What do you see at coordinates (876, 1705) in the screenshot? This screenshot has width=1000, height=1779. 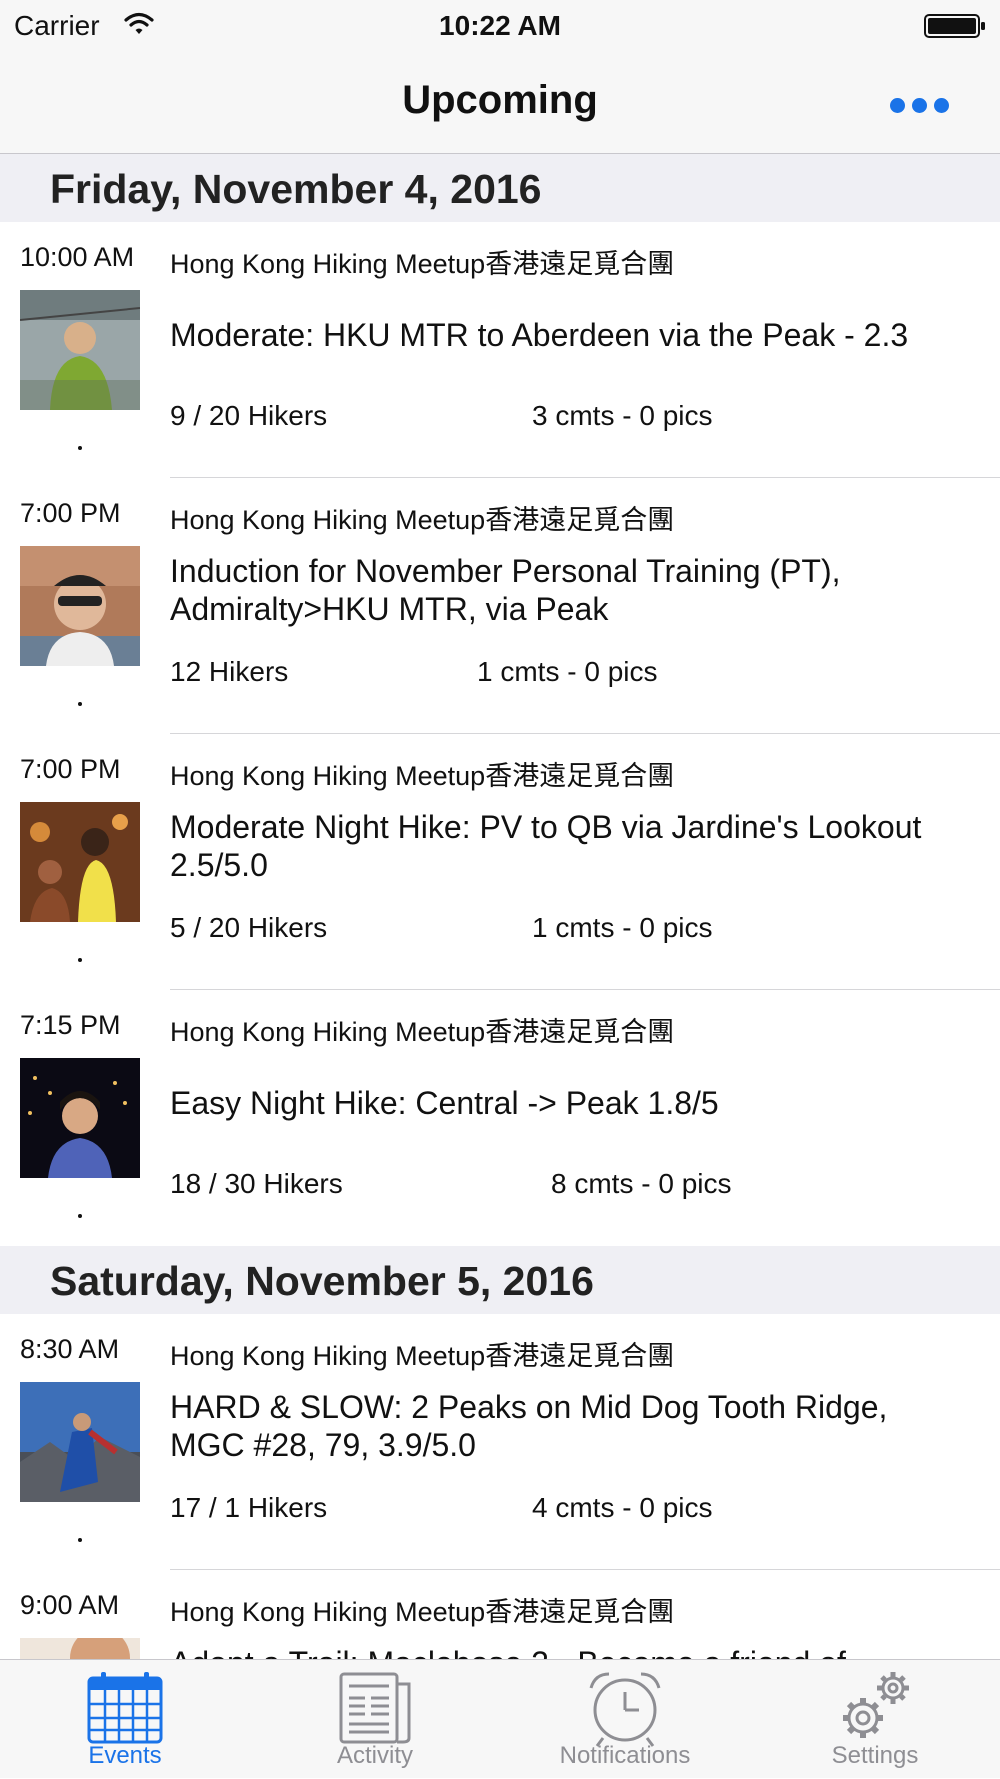 I see `gear-icon` at bounding box center [876, 1705].